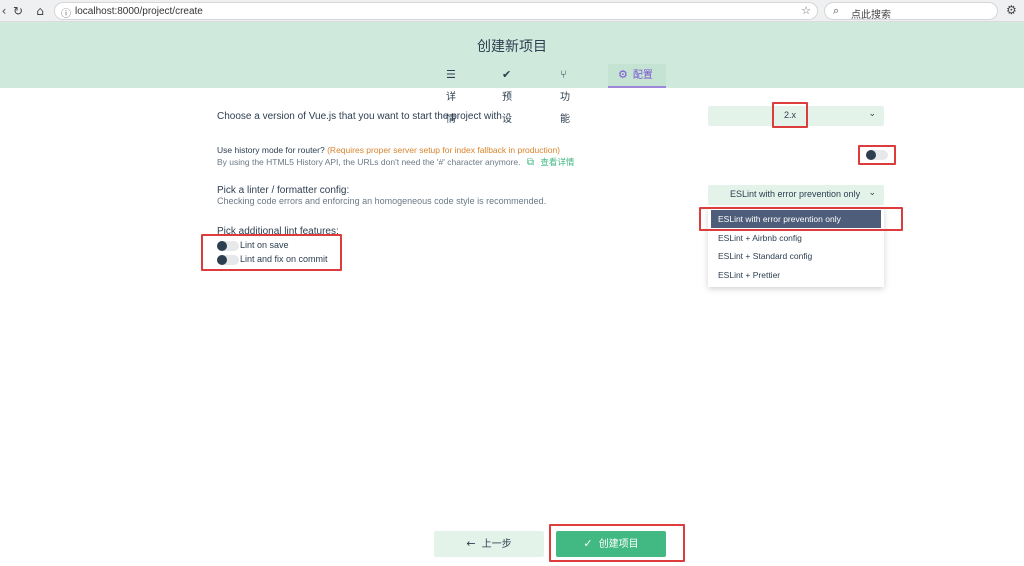  What do you see at coordinates (436, 11) in the screenshot?
I see `address-bar: ⓘ localhost:8000/project/create ☆` at bounding box center [436, 11].